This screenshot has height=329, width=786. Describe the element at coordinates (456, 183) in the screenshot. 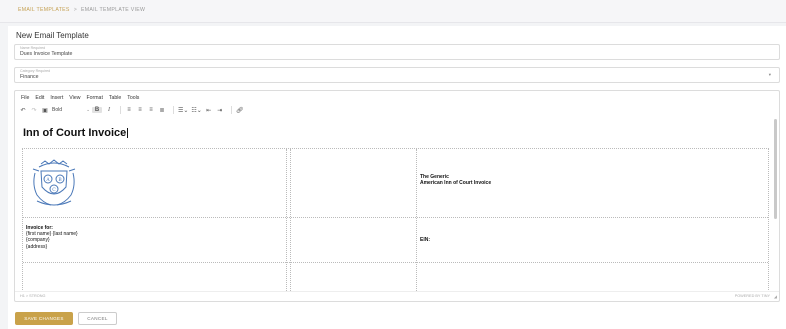

I see `header-right-line2: American Inn of Court Invoice` at that location.